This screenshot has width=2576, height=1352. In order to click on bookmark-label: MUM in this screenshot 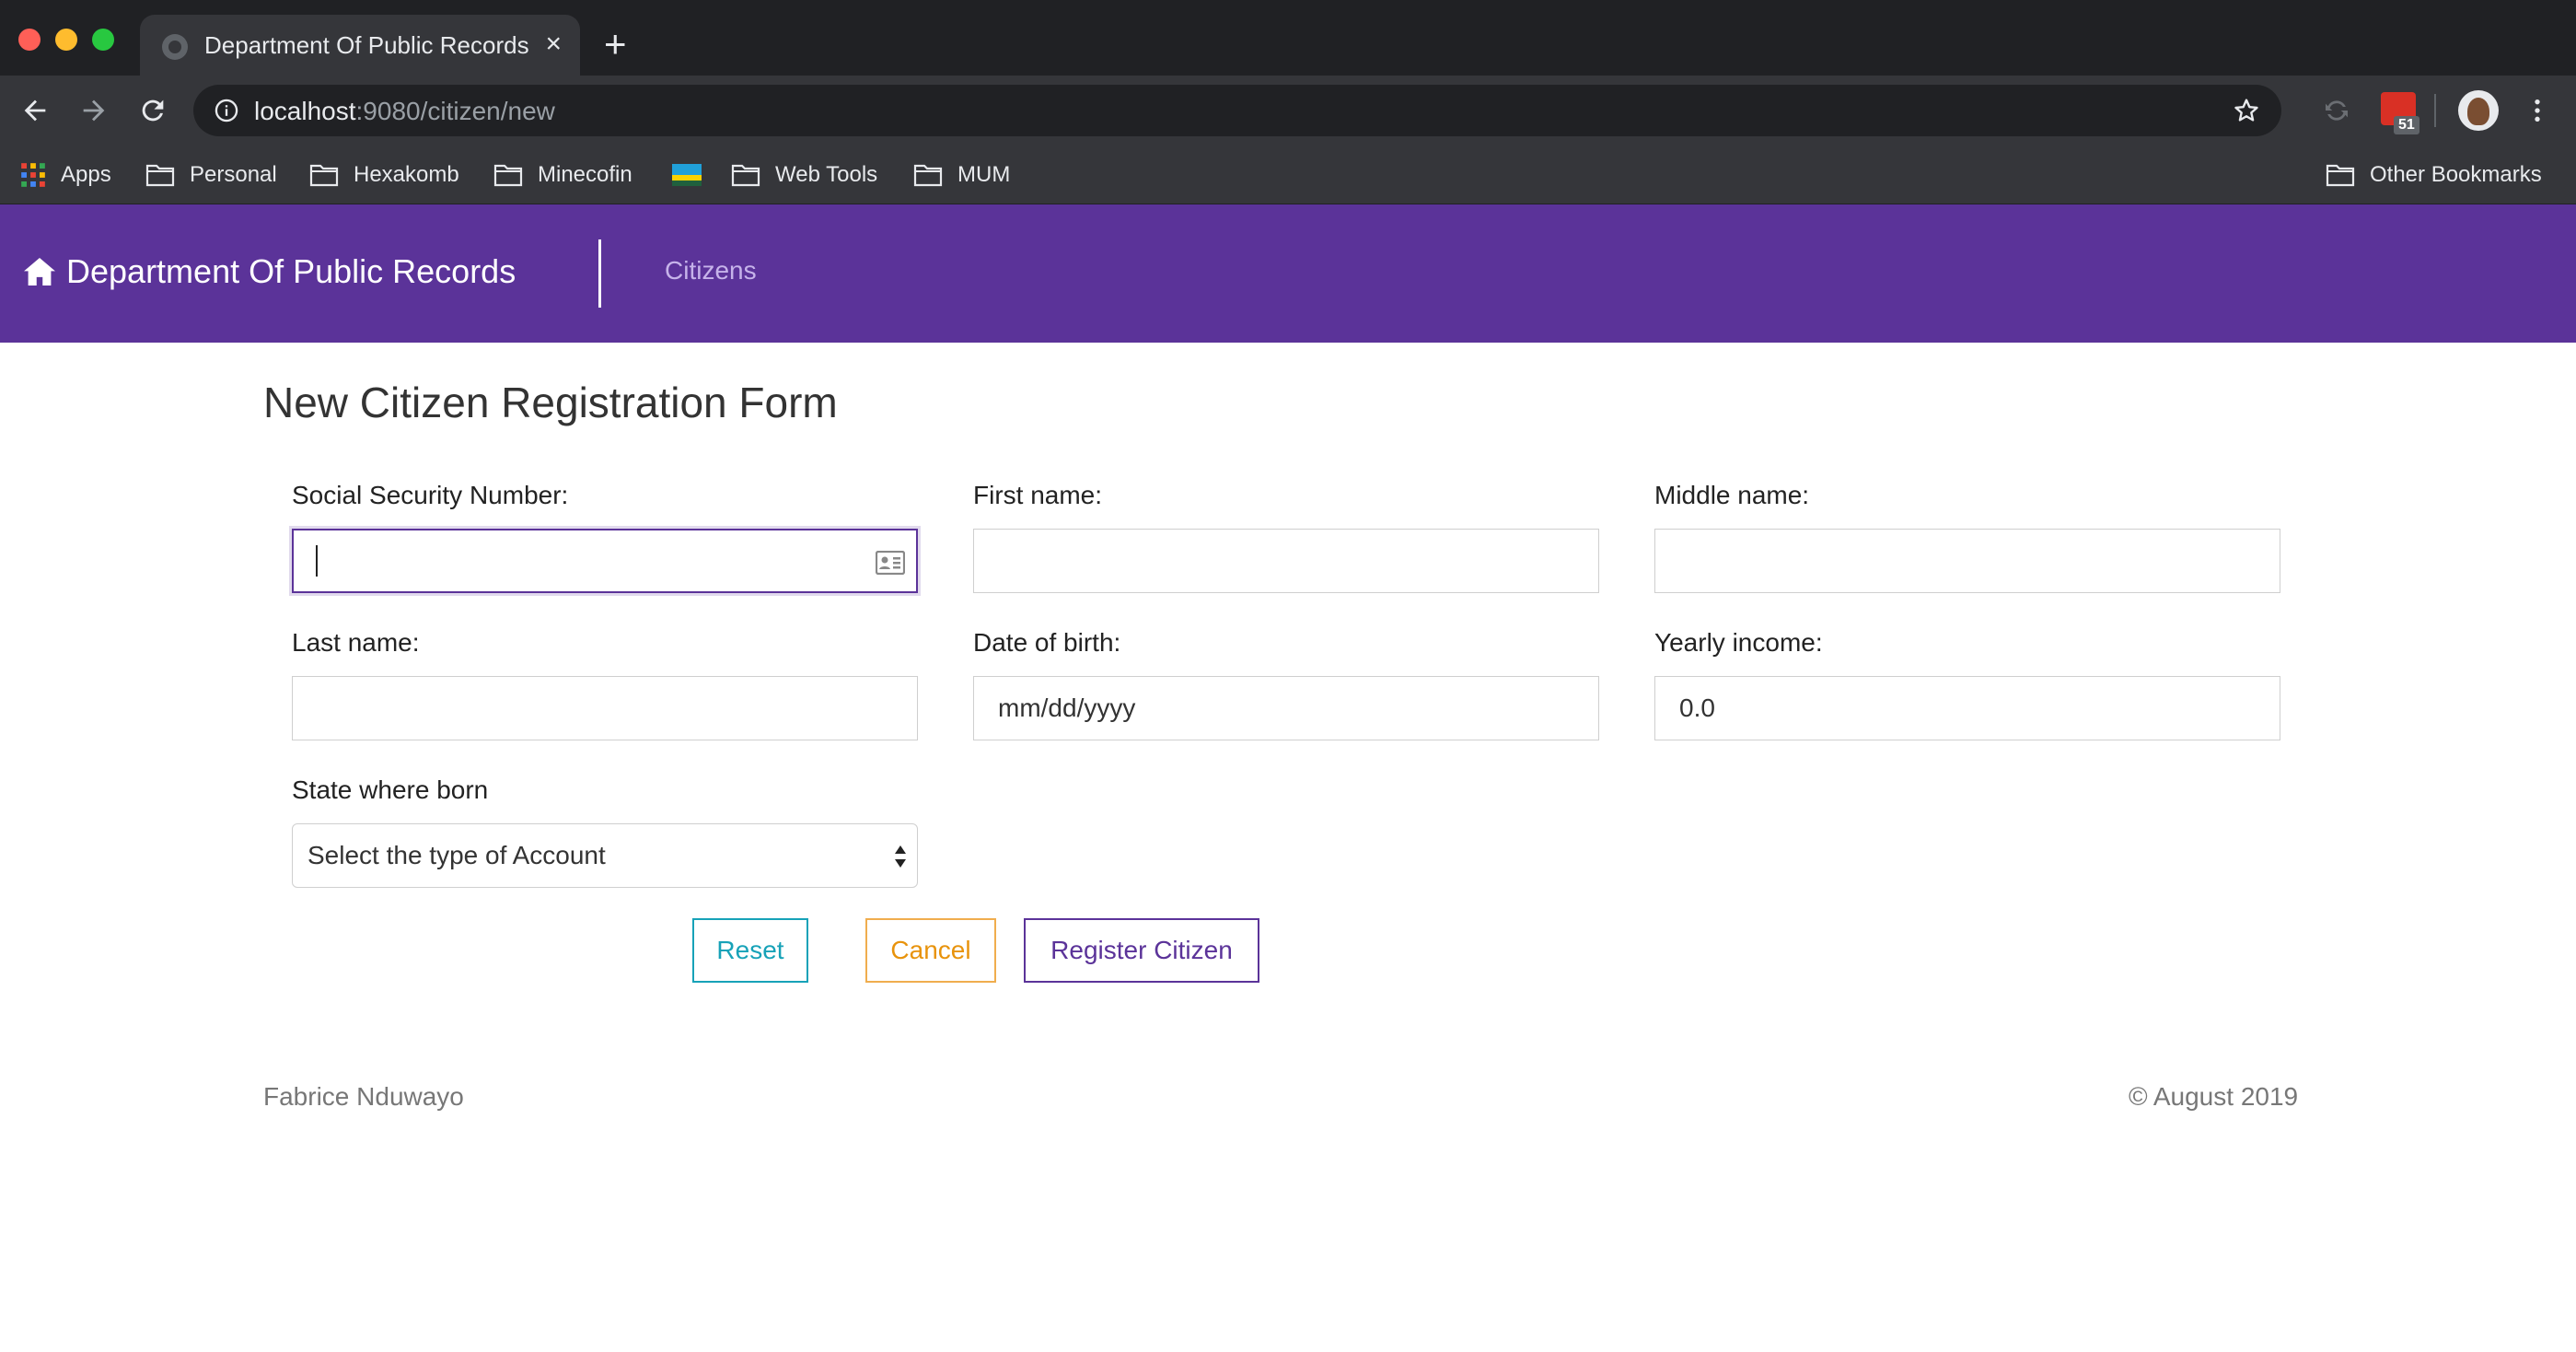, I will do `click(984, 175)`.